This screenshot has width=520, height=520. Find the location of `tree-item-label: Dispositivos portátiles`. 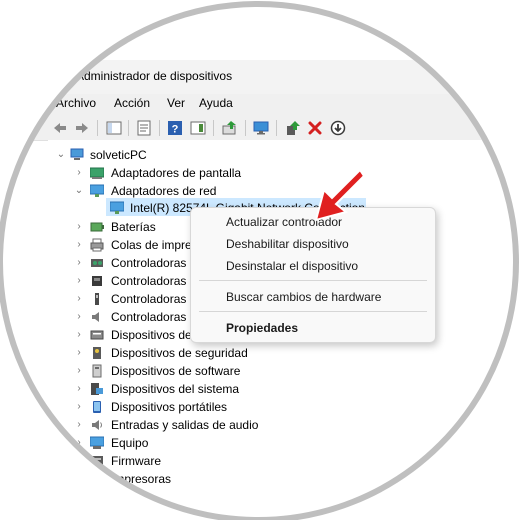

tree-item-label: Dispositivos portátiles is located at coordinates (169, 407).